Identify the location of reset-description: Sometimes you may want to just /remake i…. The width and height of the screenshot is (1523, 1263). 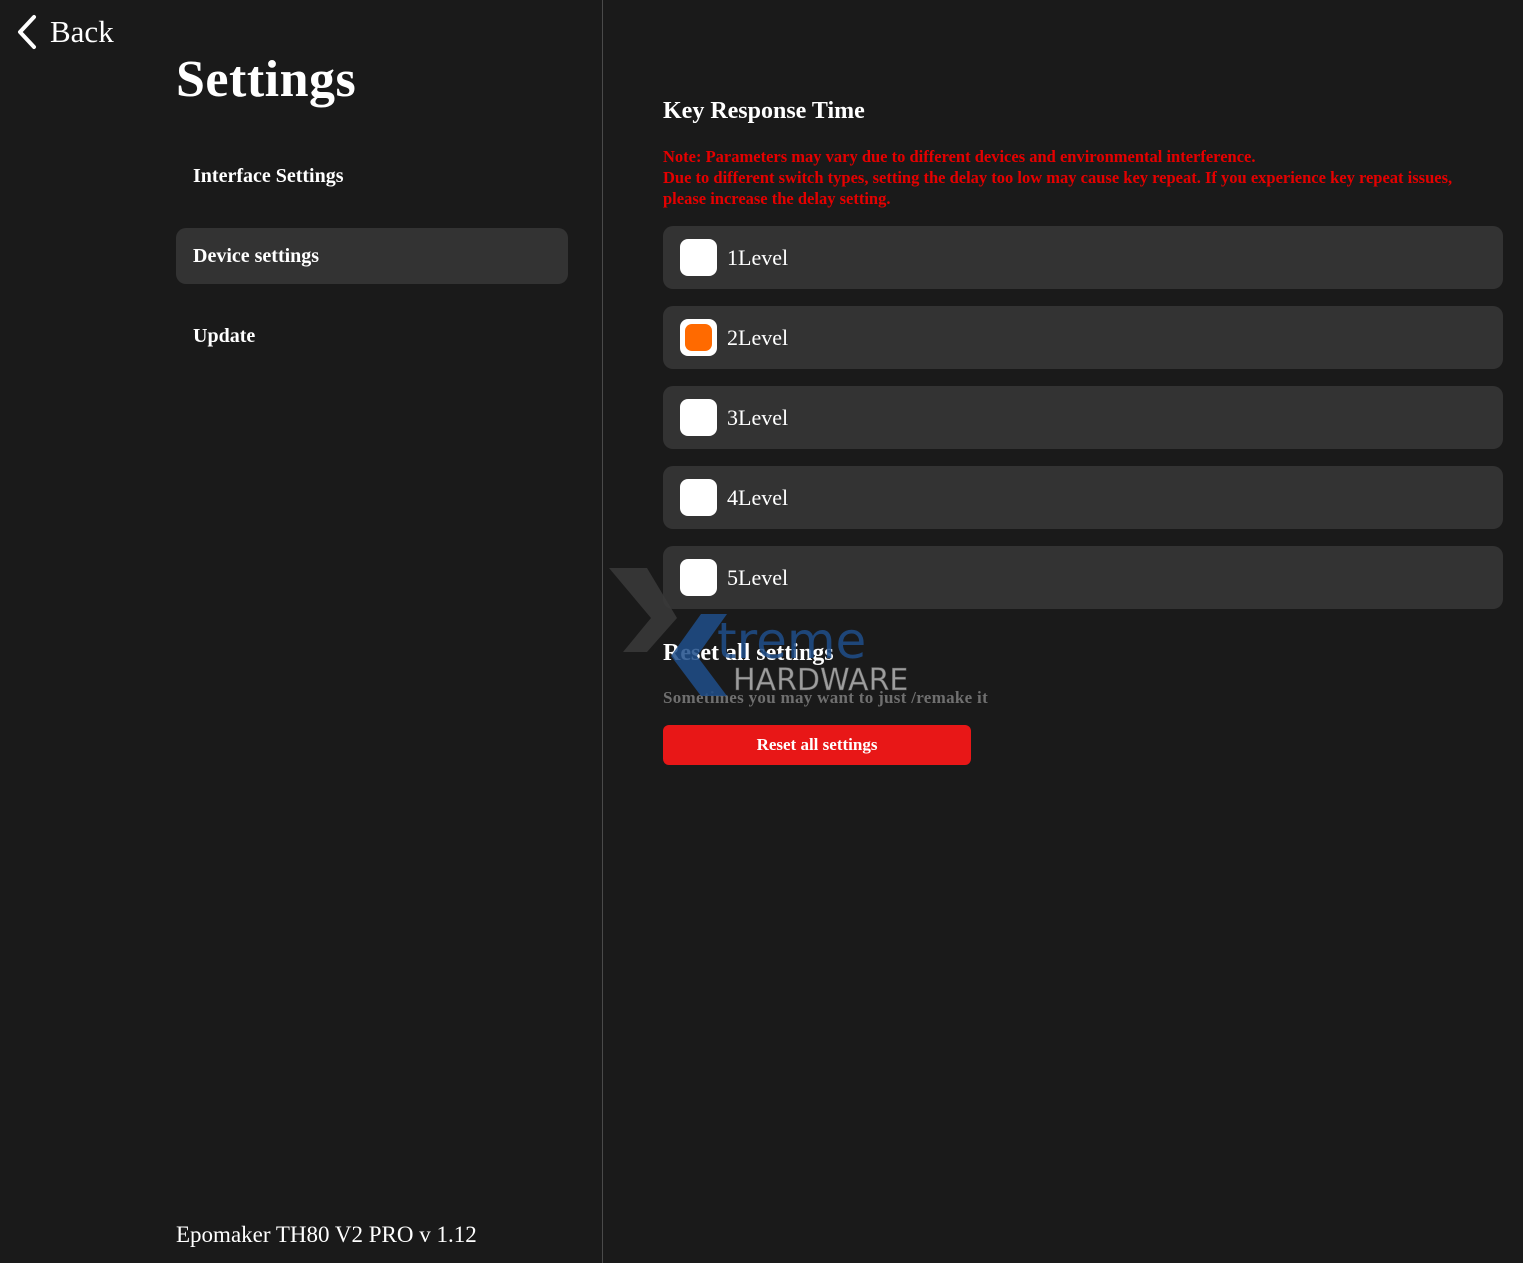
(826, 697).